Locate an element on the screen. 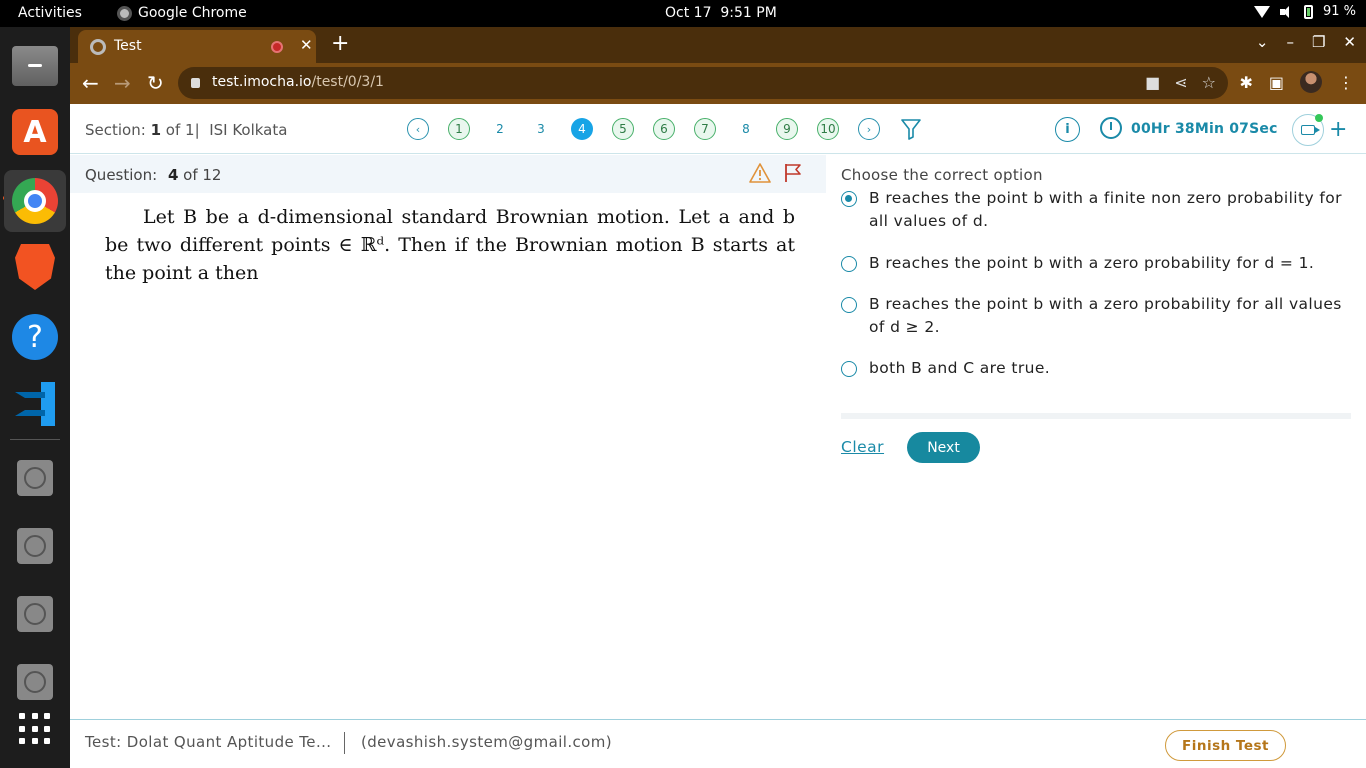  profile-avatar is located at coordinates (1311, 82).